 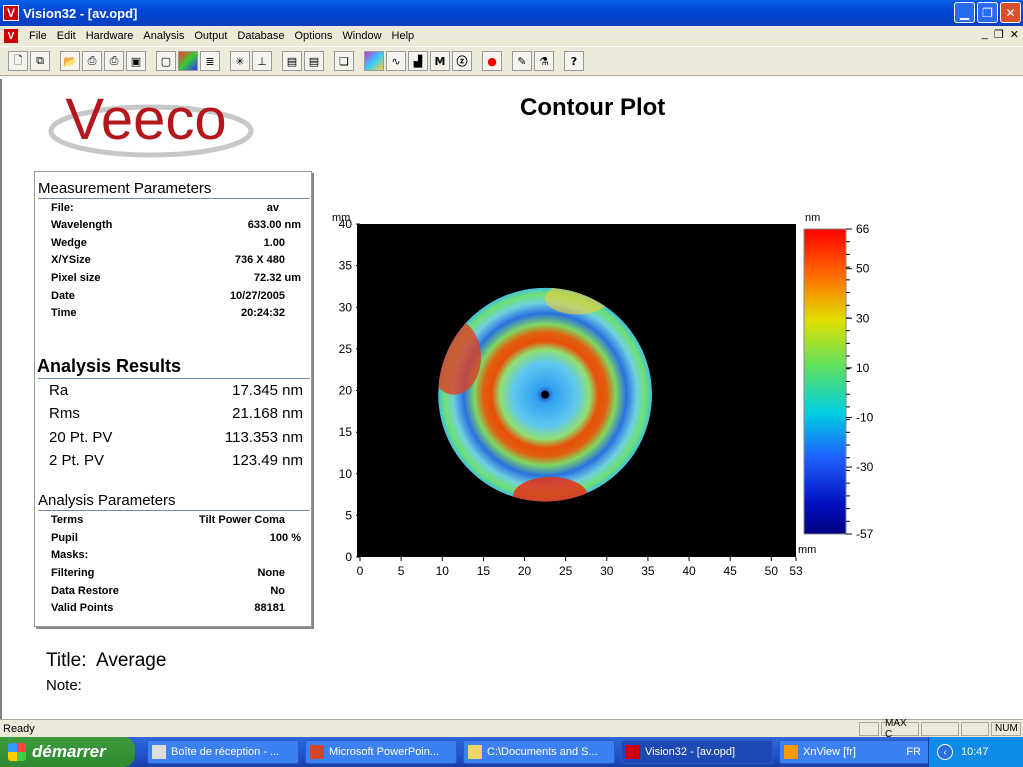 What do you see at coordinates (607, 571) in the screenshot?
I see `x-tick-label: 30` at bounding box center [607, 571].